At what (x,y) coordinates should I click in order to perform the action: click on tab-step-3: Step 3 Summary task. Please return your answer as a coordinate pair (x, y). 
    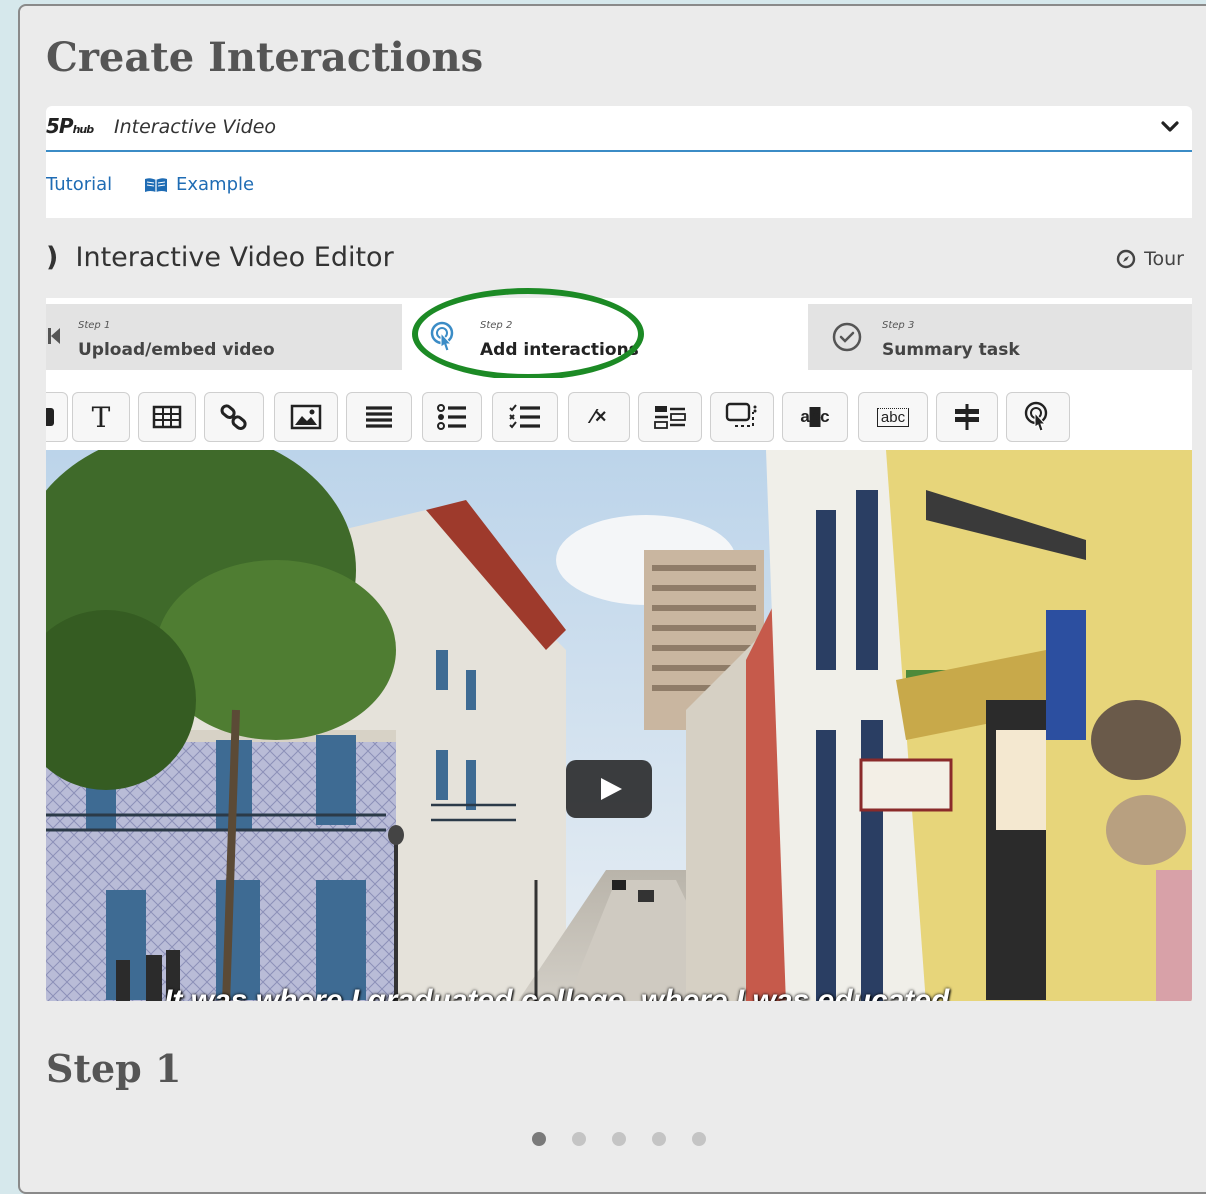
    Looking at the image, I should click on (1000, 337).